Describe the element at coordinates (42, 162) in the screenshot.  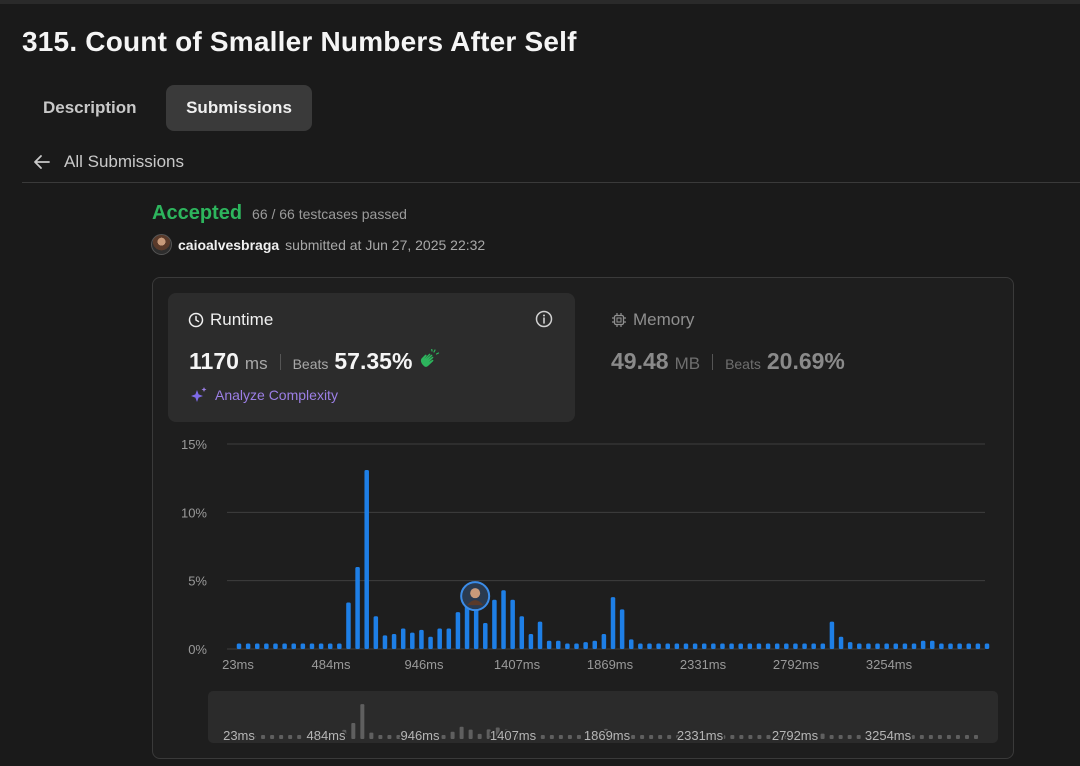
I see `arrow-left-icon` at that location.